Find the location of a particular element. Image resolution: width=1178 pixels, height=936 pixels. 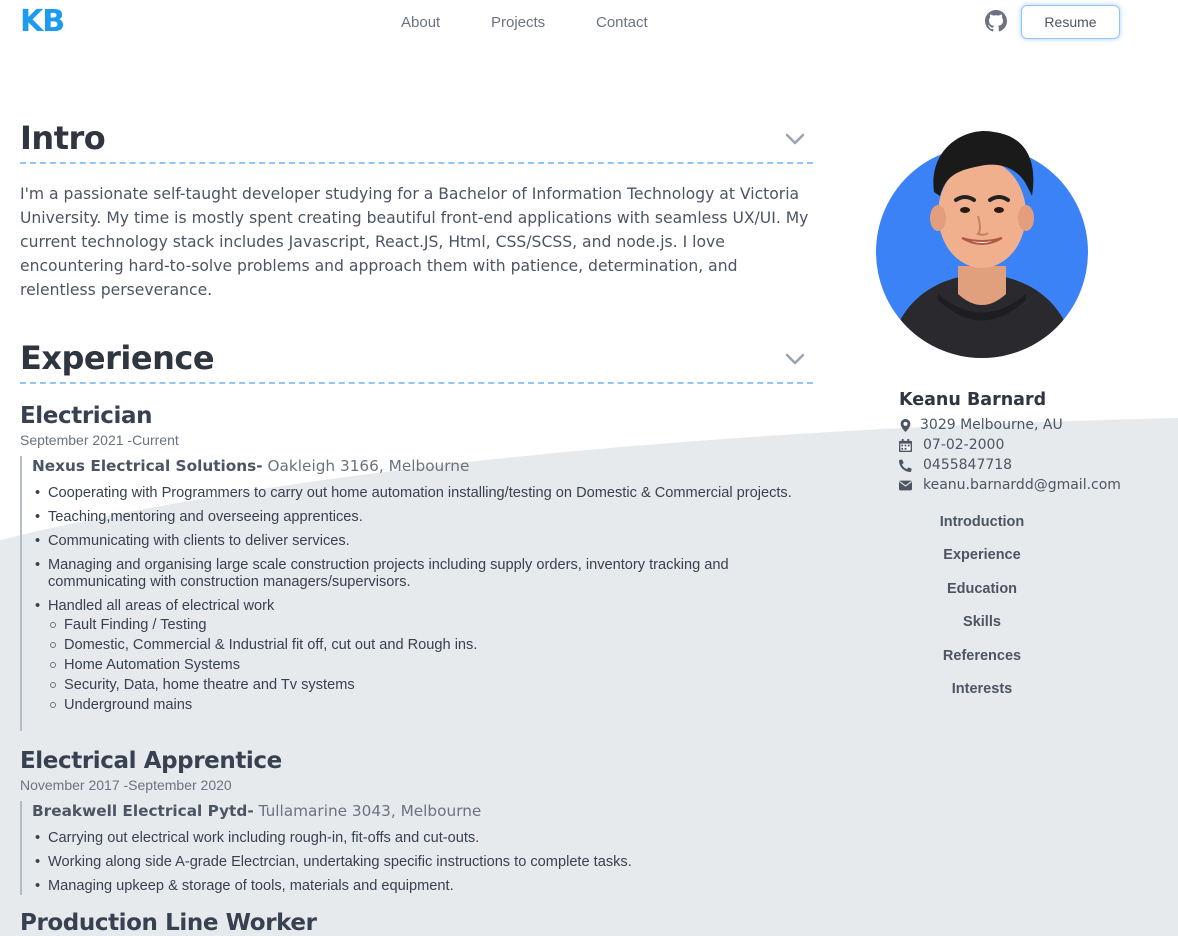

sub-duty-item: Home Automation Systems is located at coordinates (429, 665).